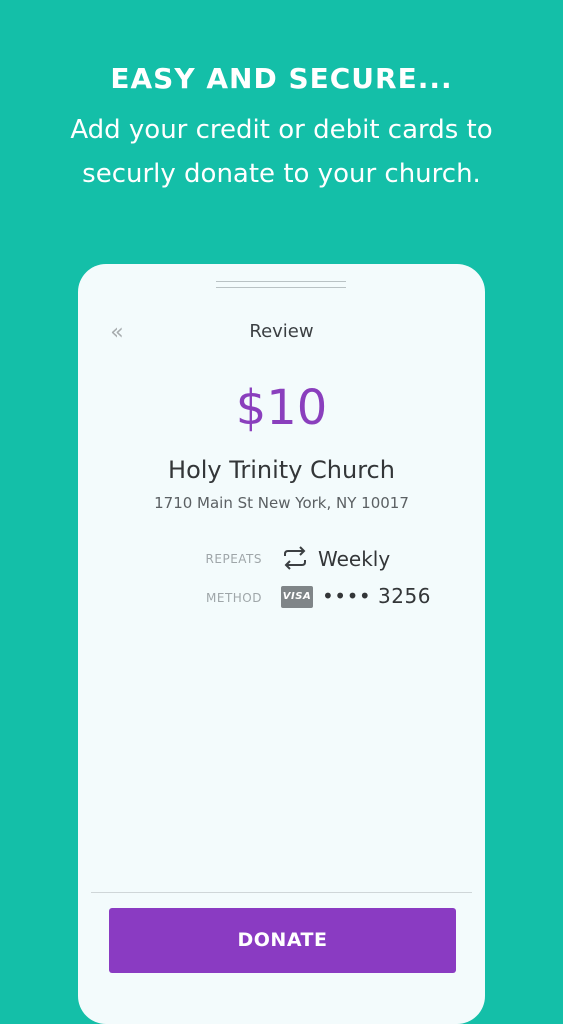  What do you see at coordinates (281, 503) in the screenshot?
I see `church-address: 1710 Main St New York, NY 10017` at bounding box center [281, 503].